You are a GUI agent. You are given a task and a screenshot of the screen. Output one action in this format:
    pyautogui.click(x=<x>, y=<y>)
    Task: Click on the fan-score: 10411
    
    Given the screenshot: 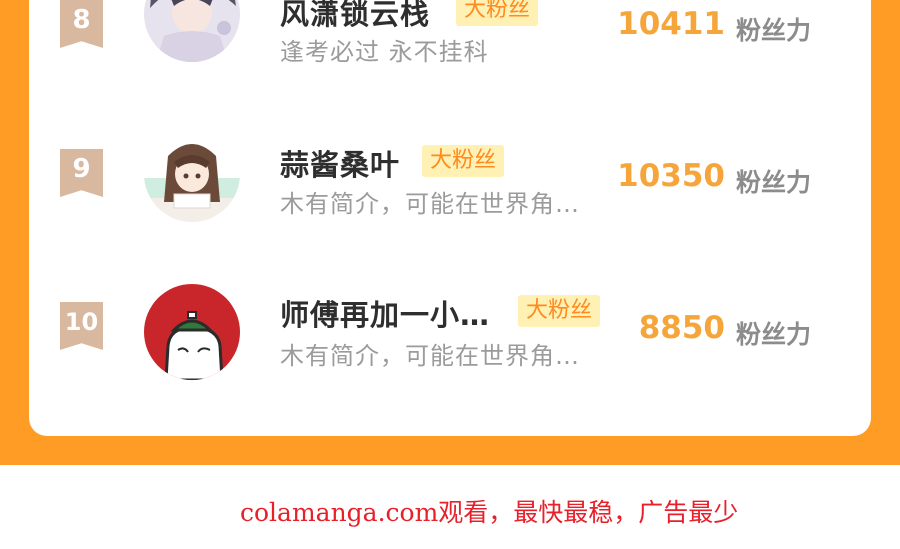 What is the action you would take?
    pyautogui.click(x=671, y=24)
    